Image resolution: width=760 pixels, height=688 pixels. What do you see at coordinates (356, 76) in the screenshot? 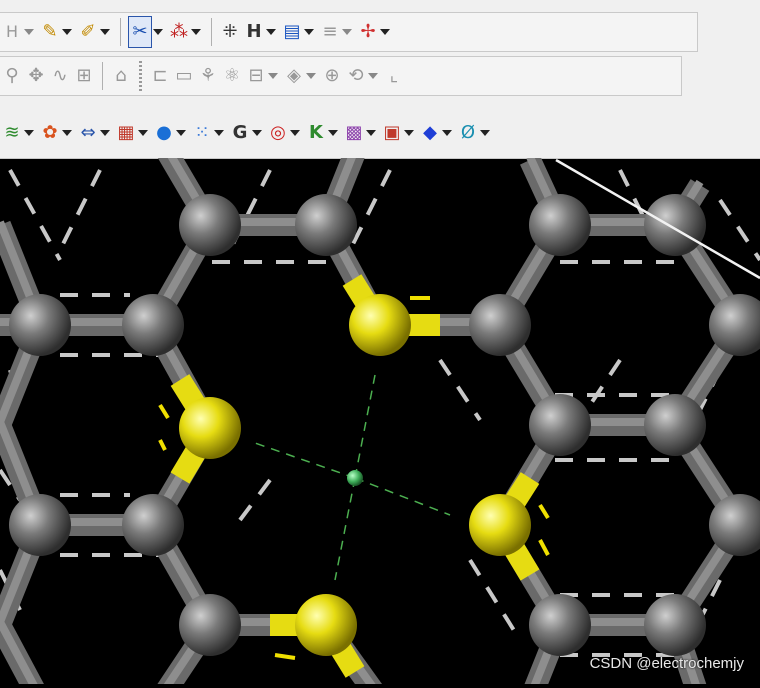
I see `rotate-icon: ⟲` at bounding box center [356, 76].